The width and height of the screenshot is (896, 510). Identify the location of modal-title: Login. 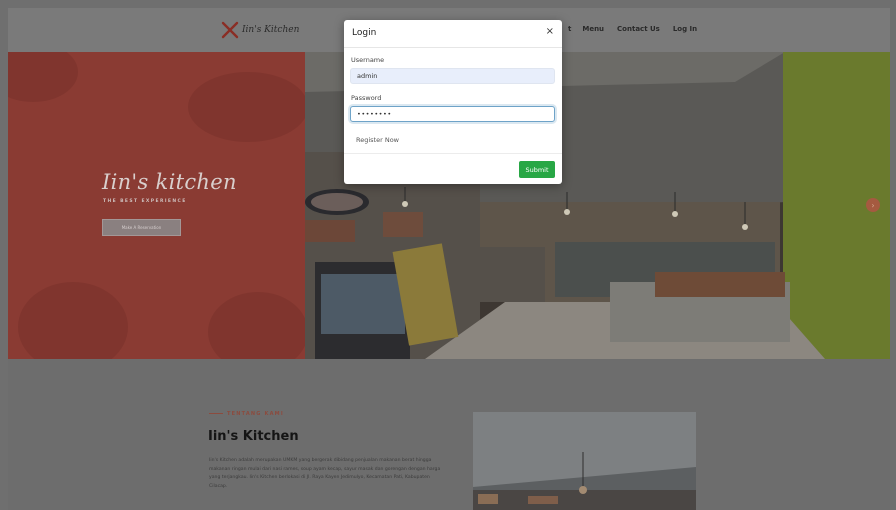
(364, 33).